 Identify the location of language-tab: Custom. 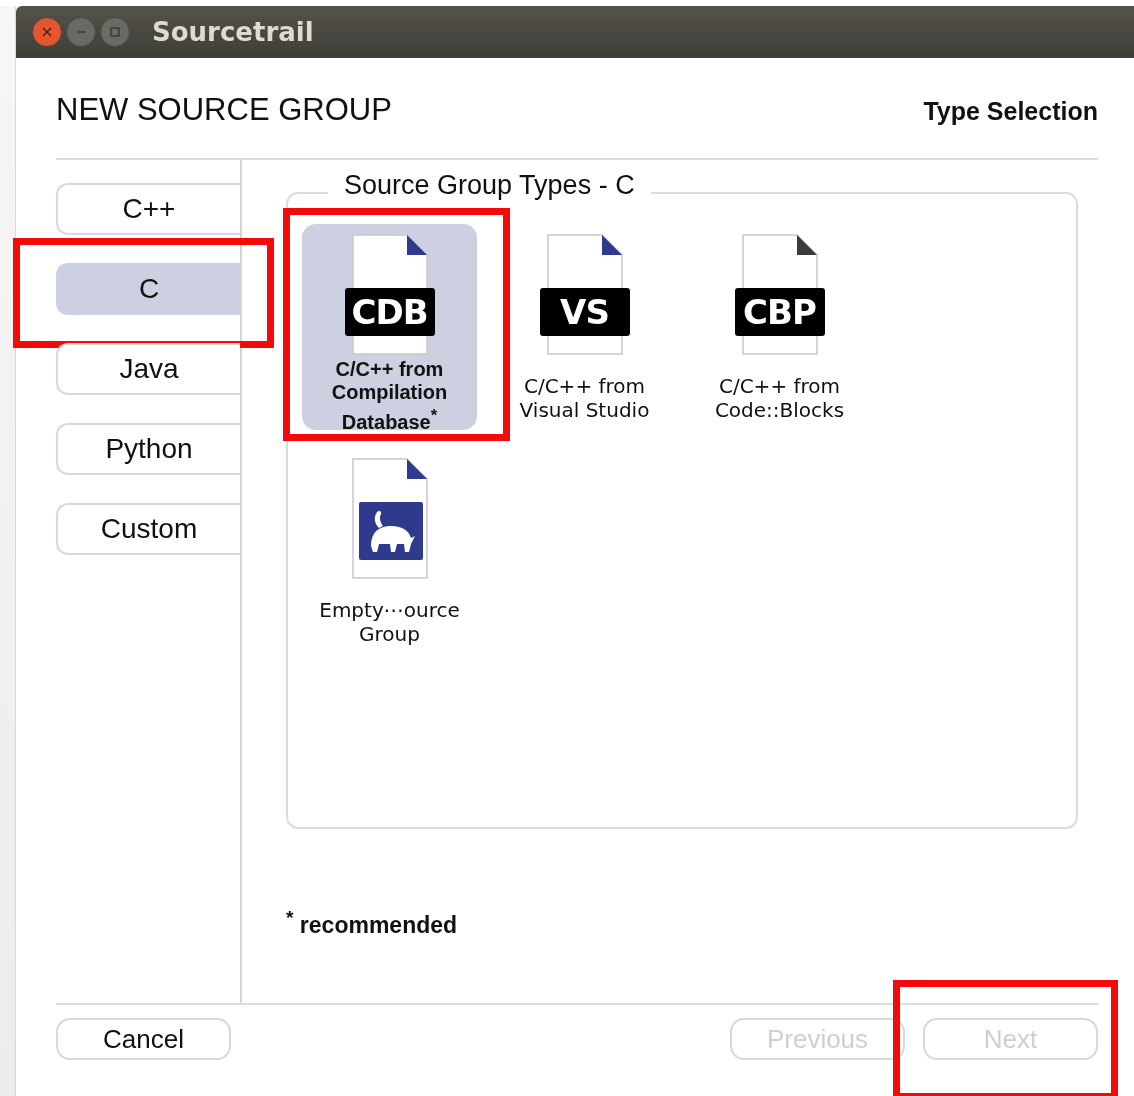
(148, 529).